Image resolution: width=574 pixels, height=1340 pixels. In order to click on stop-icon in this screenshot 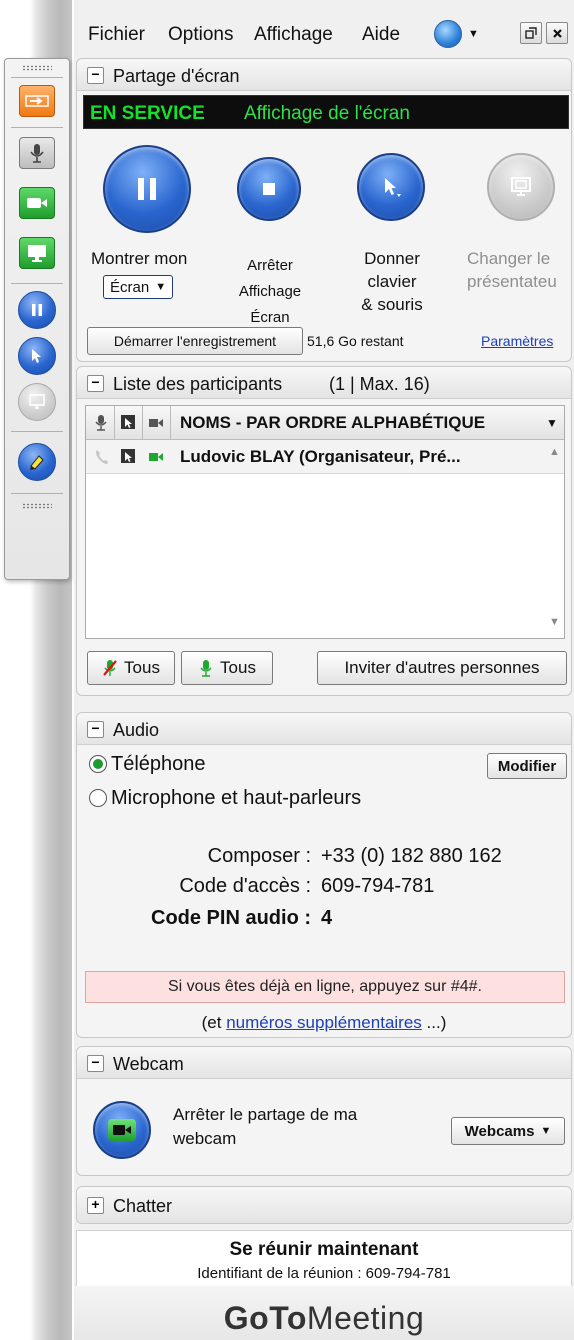, I will do `click(269, 189)`.